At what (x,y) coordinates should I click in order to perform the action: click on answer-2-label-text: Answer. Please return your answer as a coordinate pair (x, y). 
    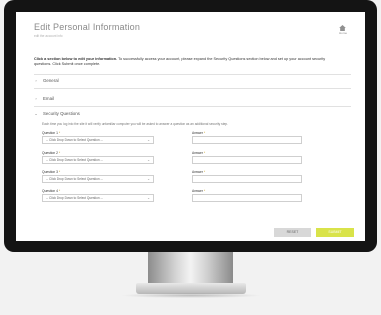
    Looking at the image, I should click on (197, 153).